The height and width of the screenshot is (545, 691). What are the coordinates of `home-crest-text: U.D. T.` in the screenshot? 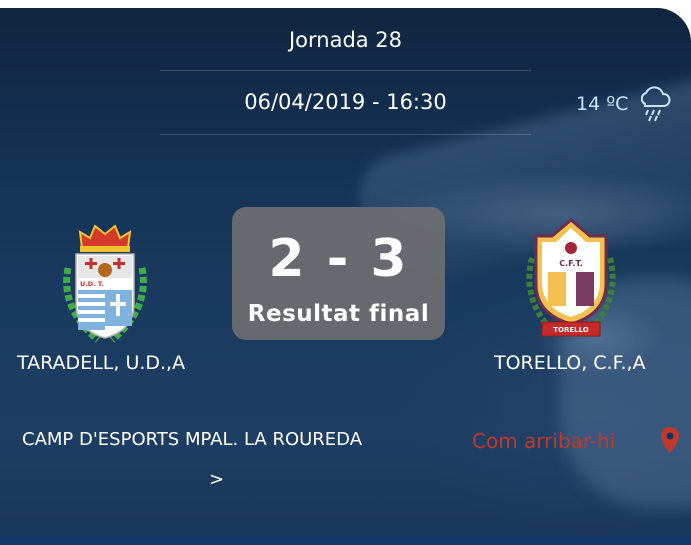 It's located at (92, 284).